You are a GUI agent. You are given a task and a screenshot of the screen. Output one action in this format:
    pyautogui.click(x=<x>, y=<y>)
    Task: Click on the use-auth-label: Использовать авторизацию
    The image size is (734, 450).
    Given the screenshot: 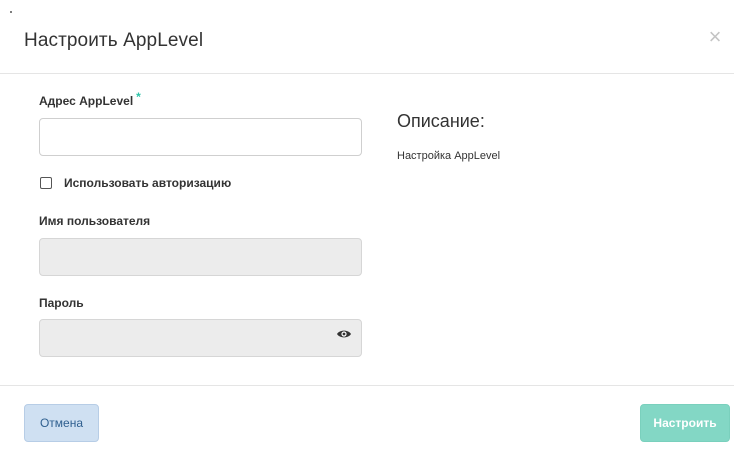 What is the action you would take?
    pyautogui.click(x=147, y=183)
    